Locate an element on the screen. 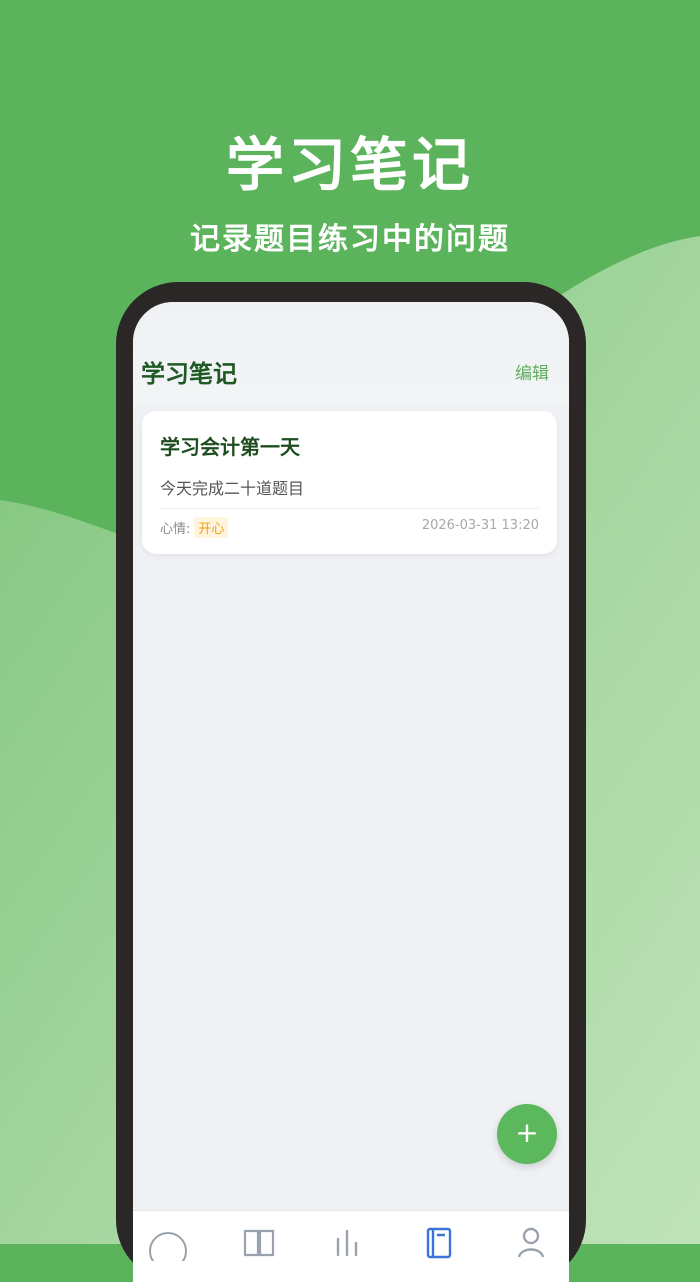 The image size is (700, 1282). tab-stats is located at coordinates (347, 1241).